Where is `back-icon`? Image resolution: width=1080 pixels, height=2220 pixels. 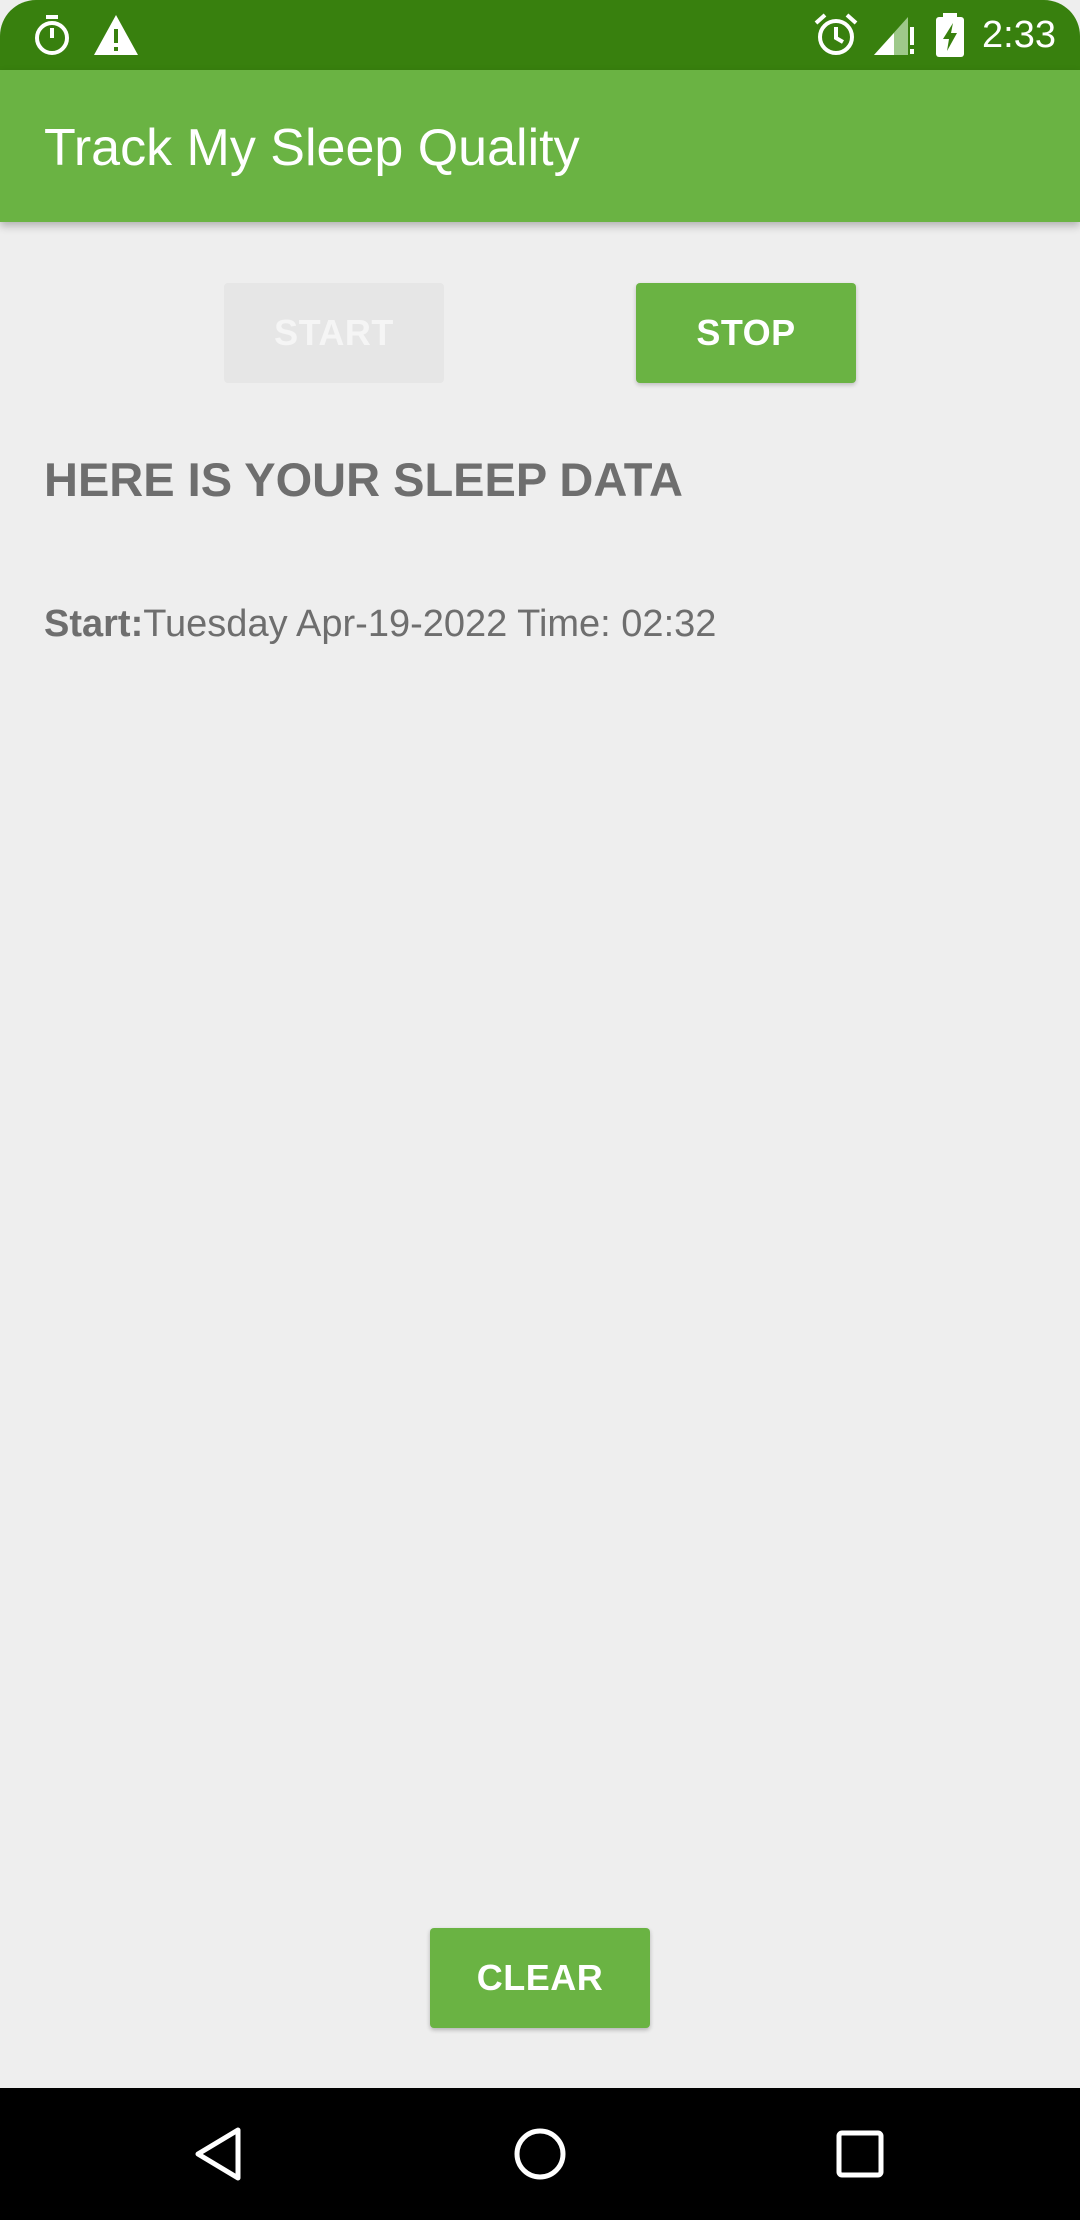 back-icon is located at coordinates (220, 2154).